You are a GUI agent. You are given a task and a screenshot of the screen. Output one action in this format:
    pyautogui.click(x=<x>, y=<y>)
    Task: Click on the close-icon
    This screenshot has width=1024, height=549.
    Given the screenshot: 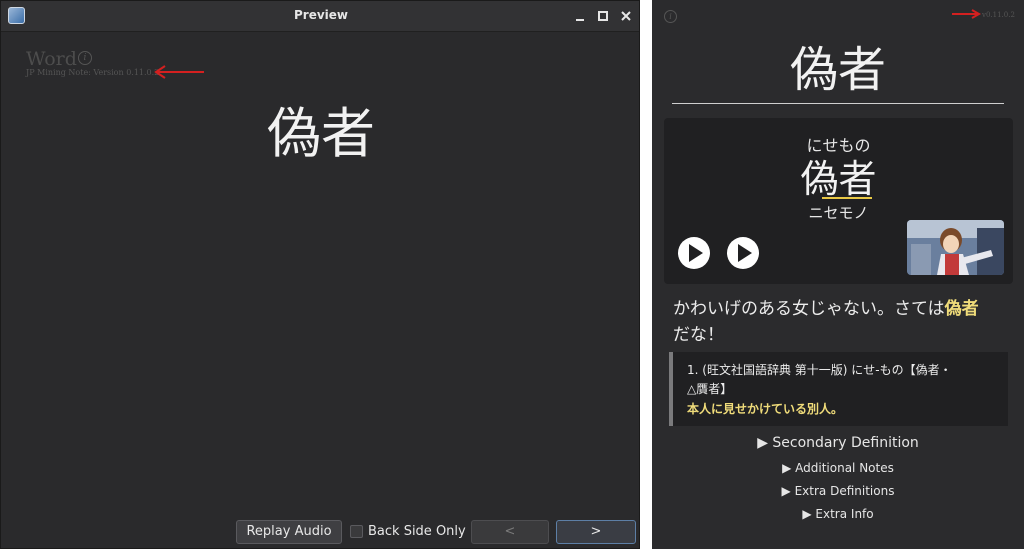 What is the action you would take?
    pyautogui.click(x=626, y=16)
    